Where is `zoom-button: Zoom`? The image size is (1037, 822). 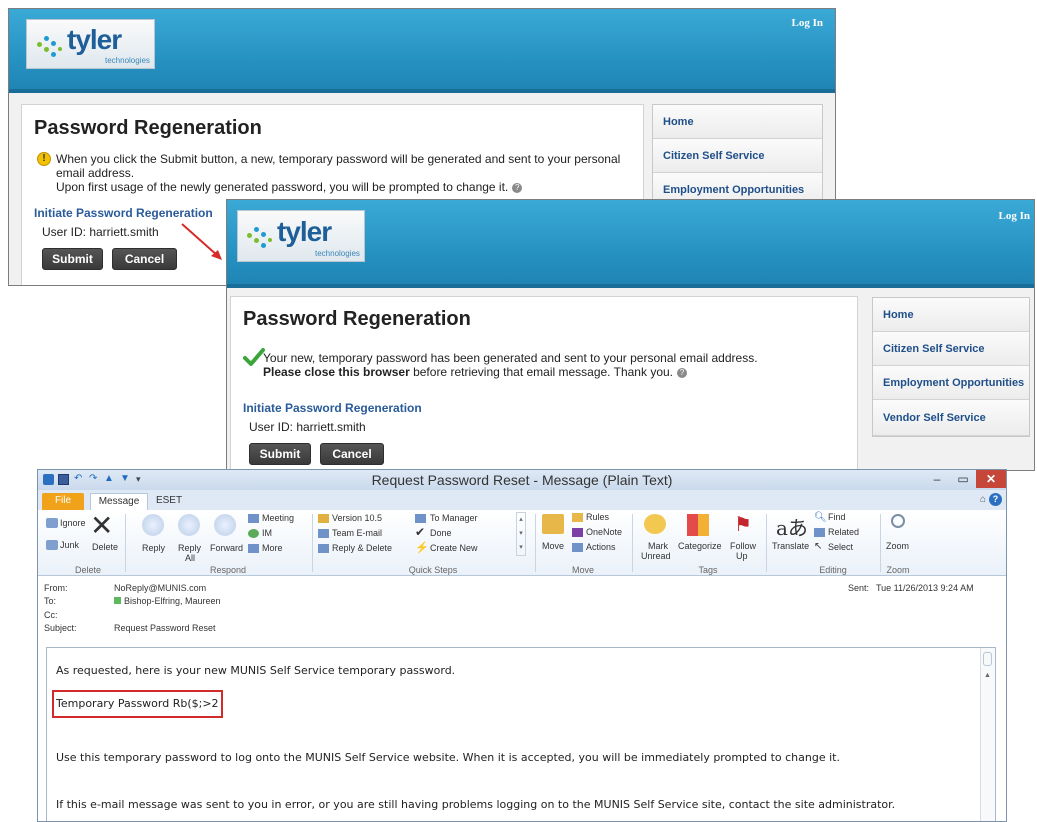
zoom-button: Zoom is located at coordinates (897, 546).